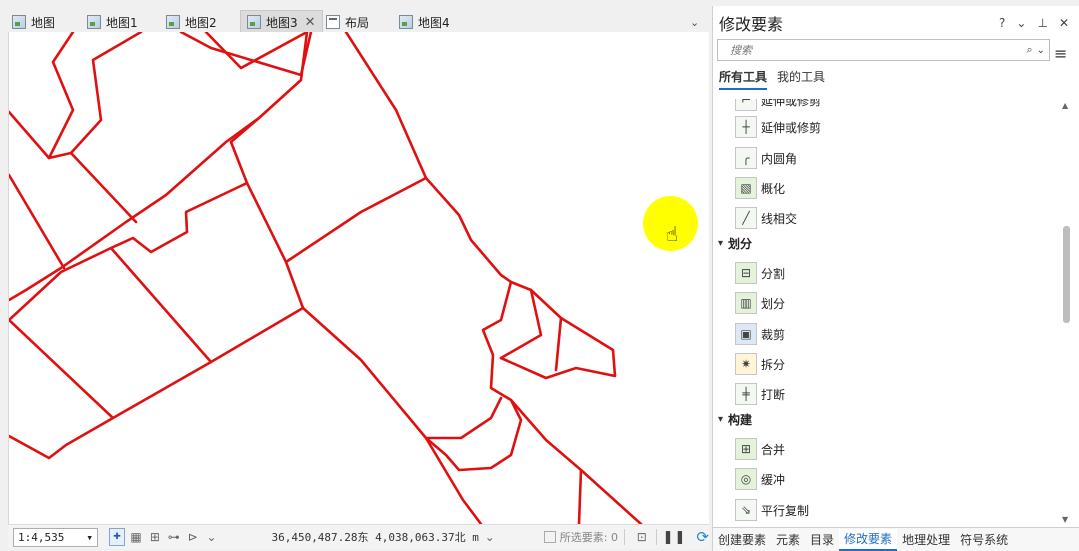 This screenshot has width=1079, height=551. What do you see at coordinates (735, 419) in the screenshot?
I see `group-construct: ▾ 构建` at bounding box center [735, 419].